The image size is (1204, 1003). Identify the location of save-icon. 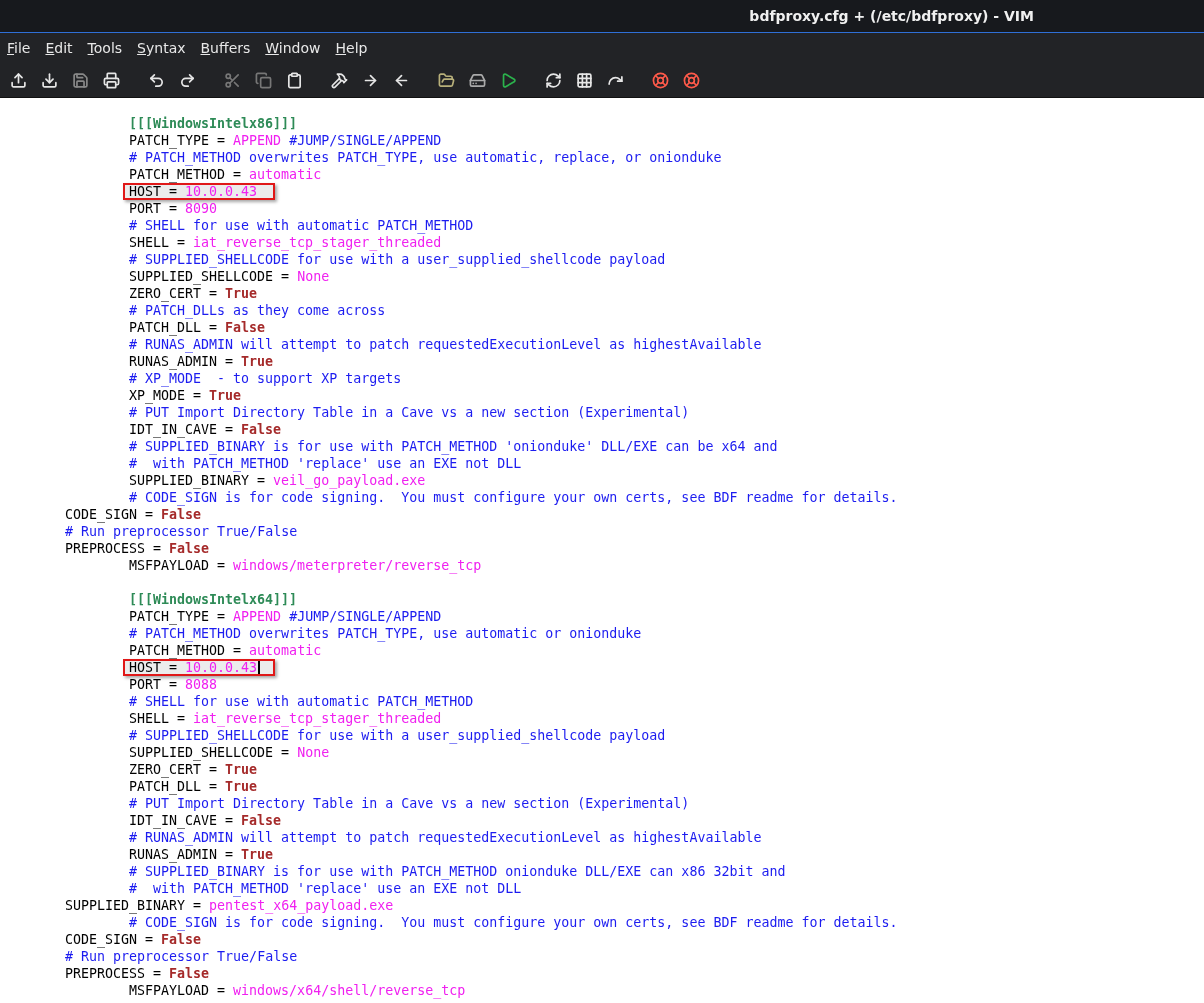
(80, 80).